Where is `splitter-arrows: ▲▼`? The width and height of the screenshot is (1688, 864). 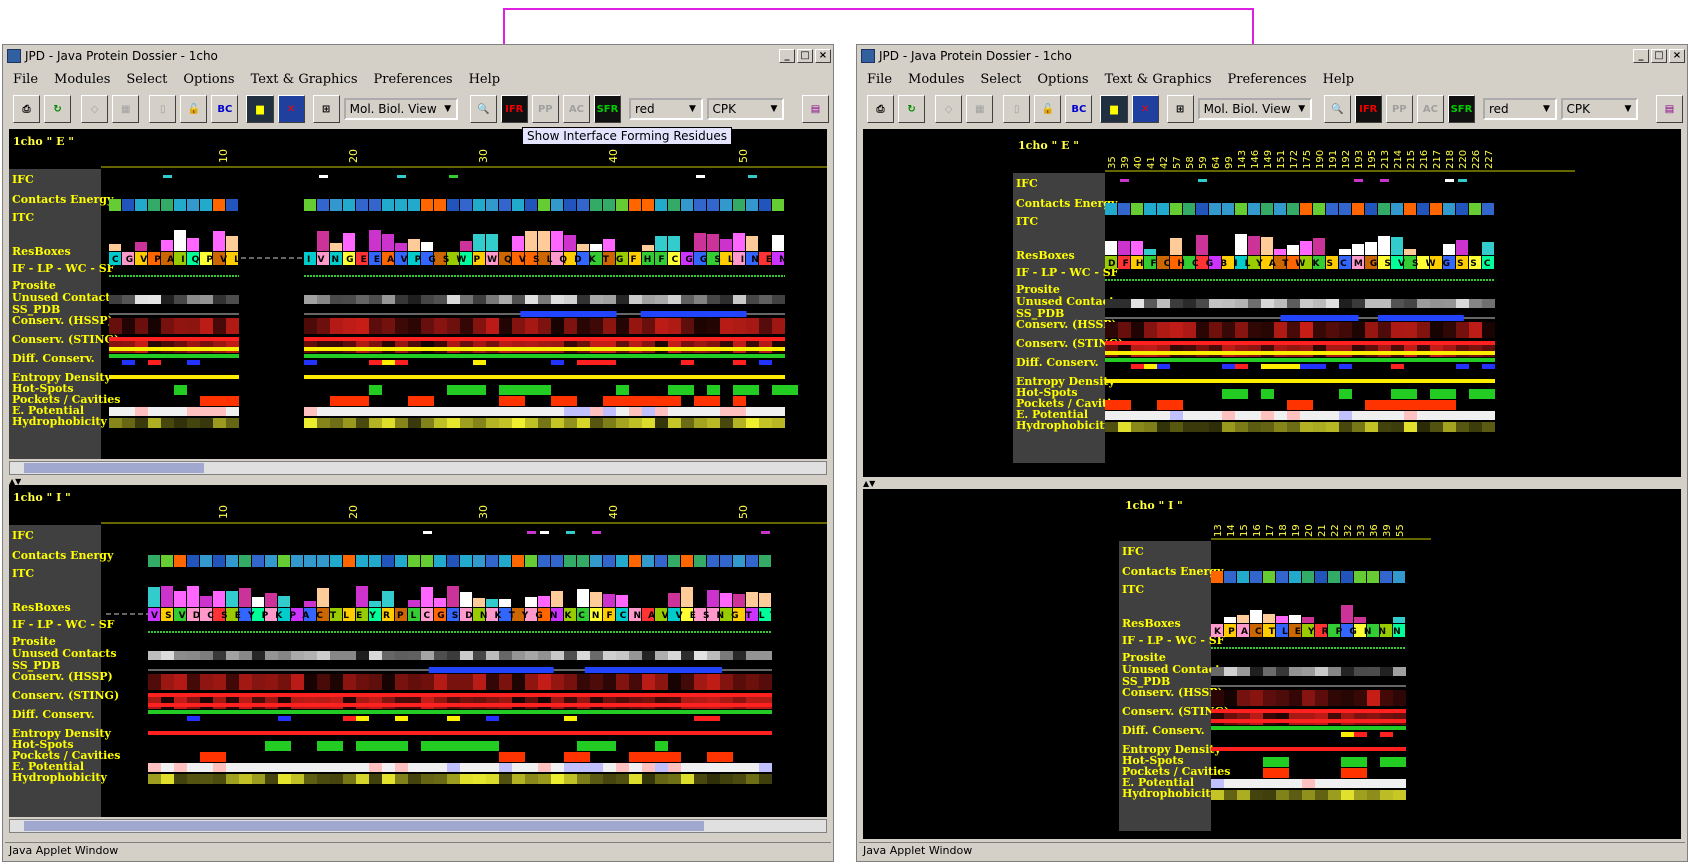
splitter-arrows: ▲▼ is located at coordinates (869, 483).